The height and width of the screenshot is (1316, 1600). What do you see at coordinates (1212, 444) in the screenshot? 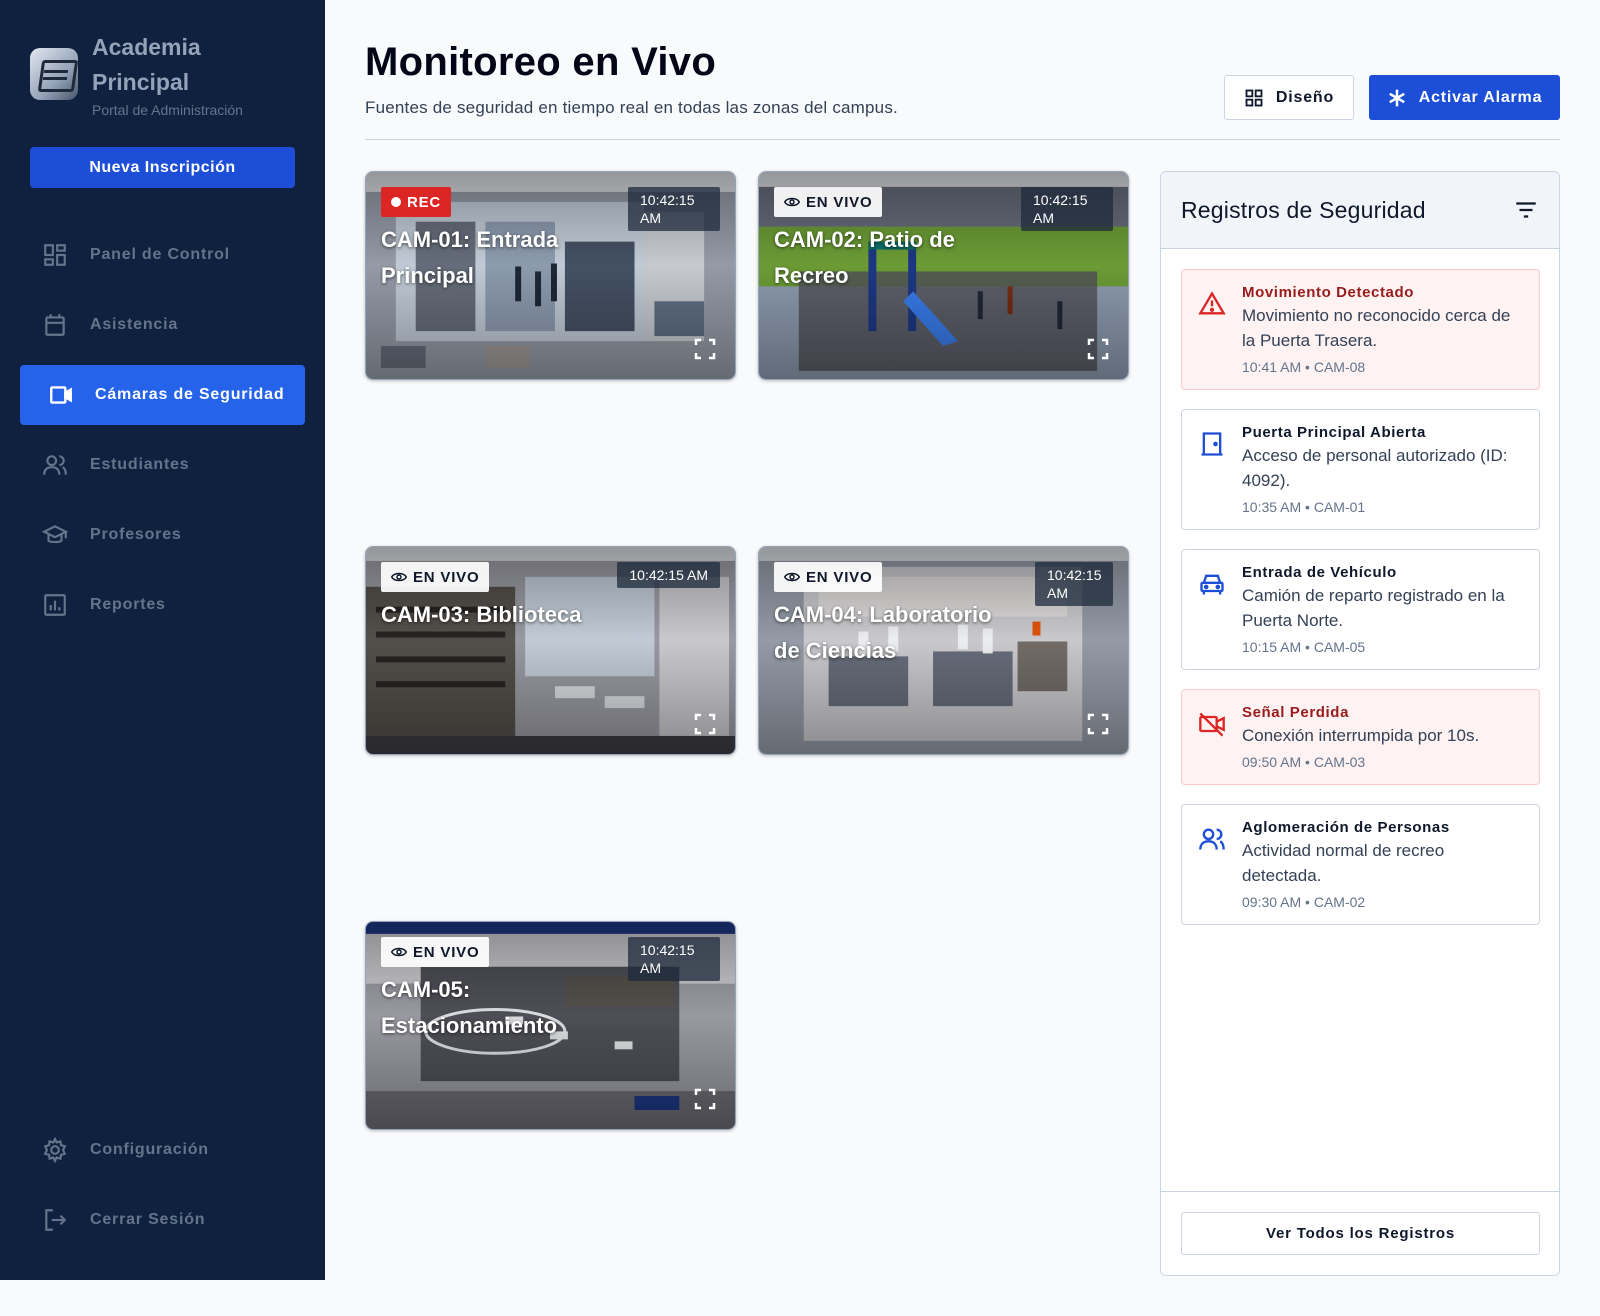
I see `door-icon` at bounding box center [1212, 444].